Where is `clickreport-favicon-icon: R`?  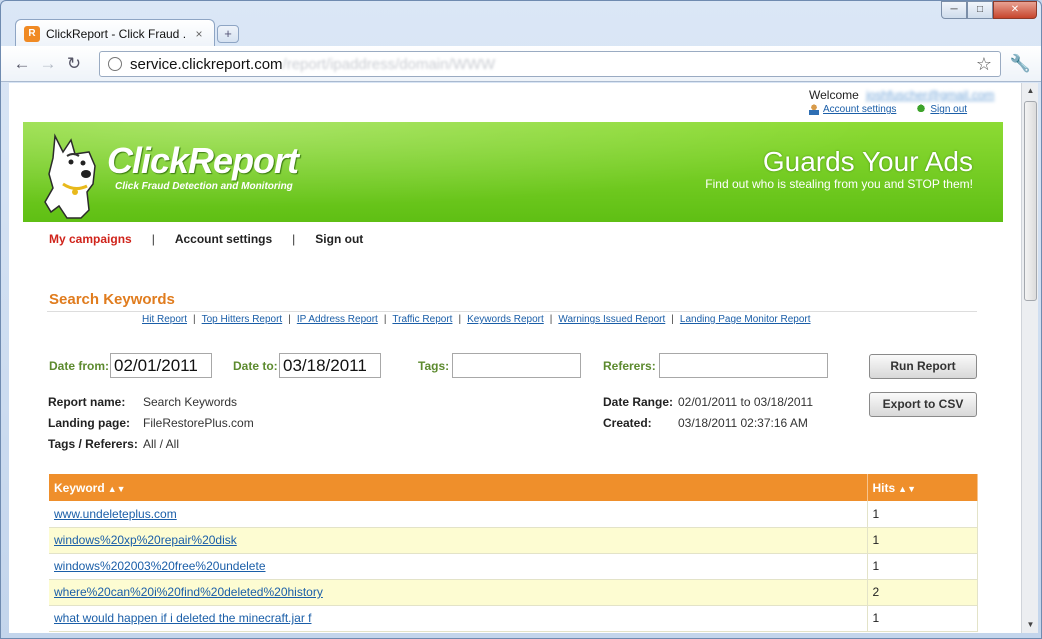
clickreport-favicon-icon: R is located at coordinates (32, 33).